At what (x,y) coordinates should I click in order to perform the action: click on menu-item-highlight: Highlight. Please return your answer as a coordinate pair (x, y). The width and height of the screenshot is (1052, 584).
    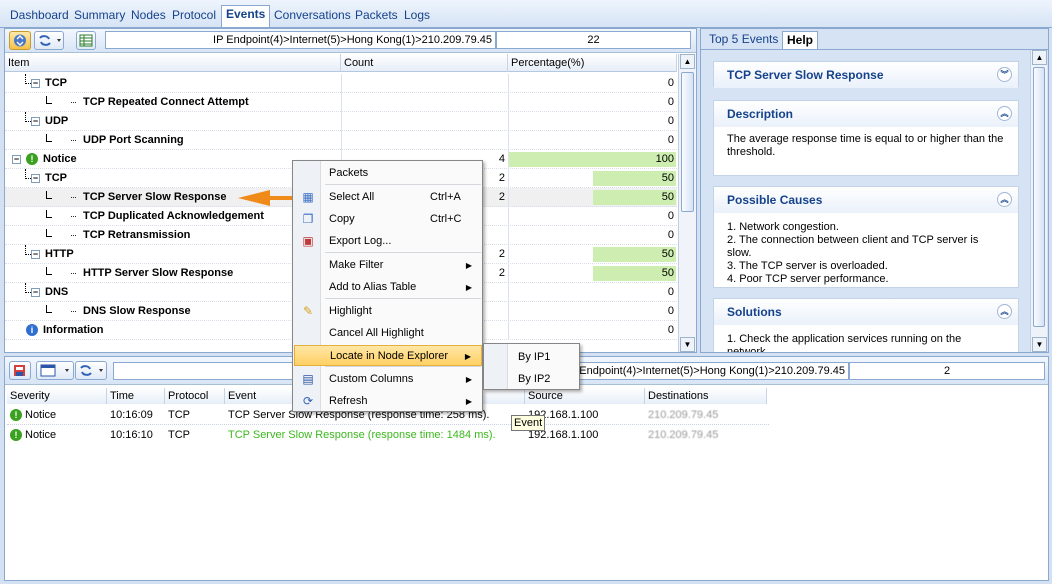
    Looking at the image, I should click on (401, 311).